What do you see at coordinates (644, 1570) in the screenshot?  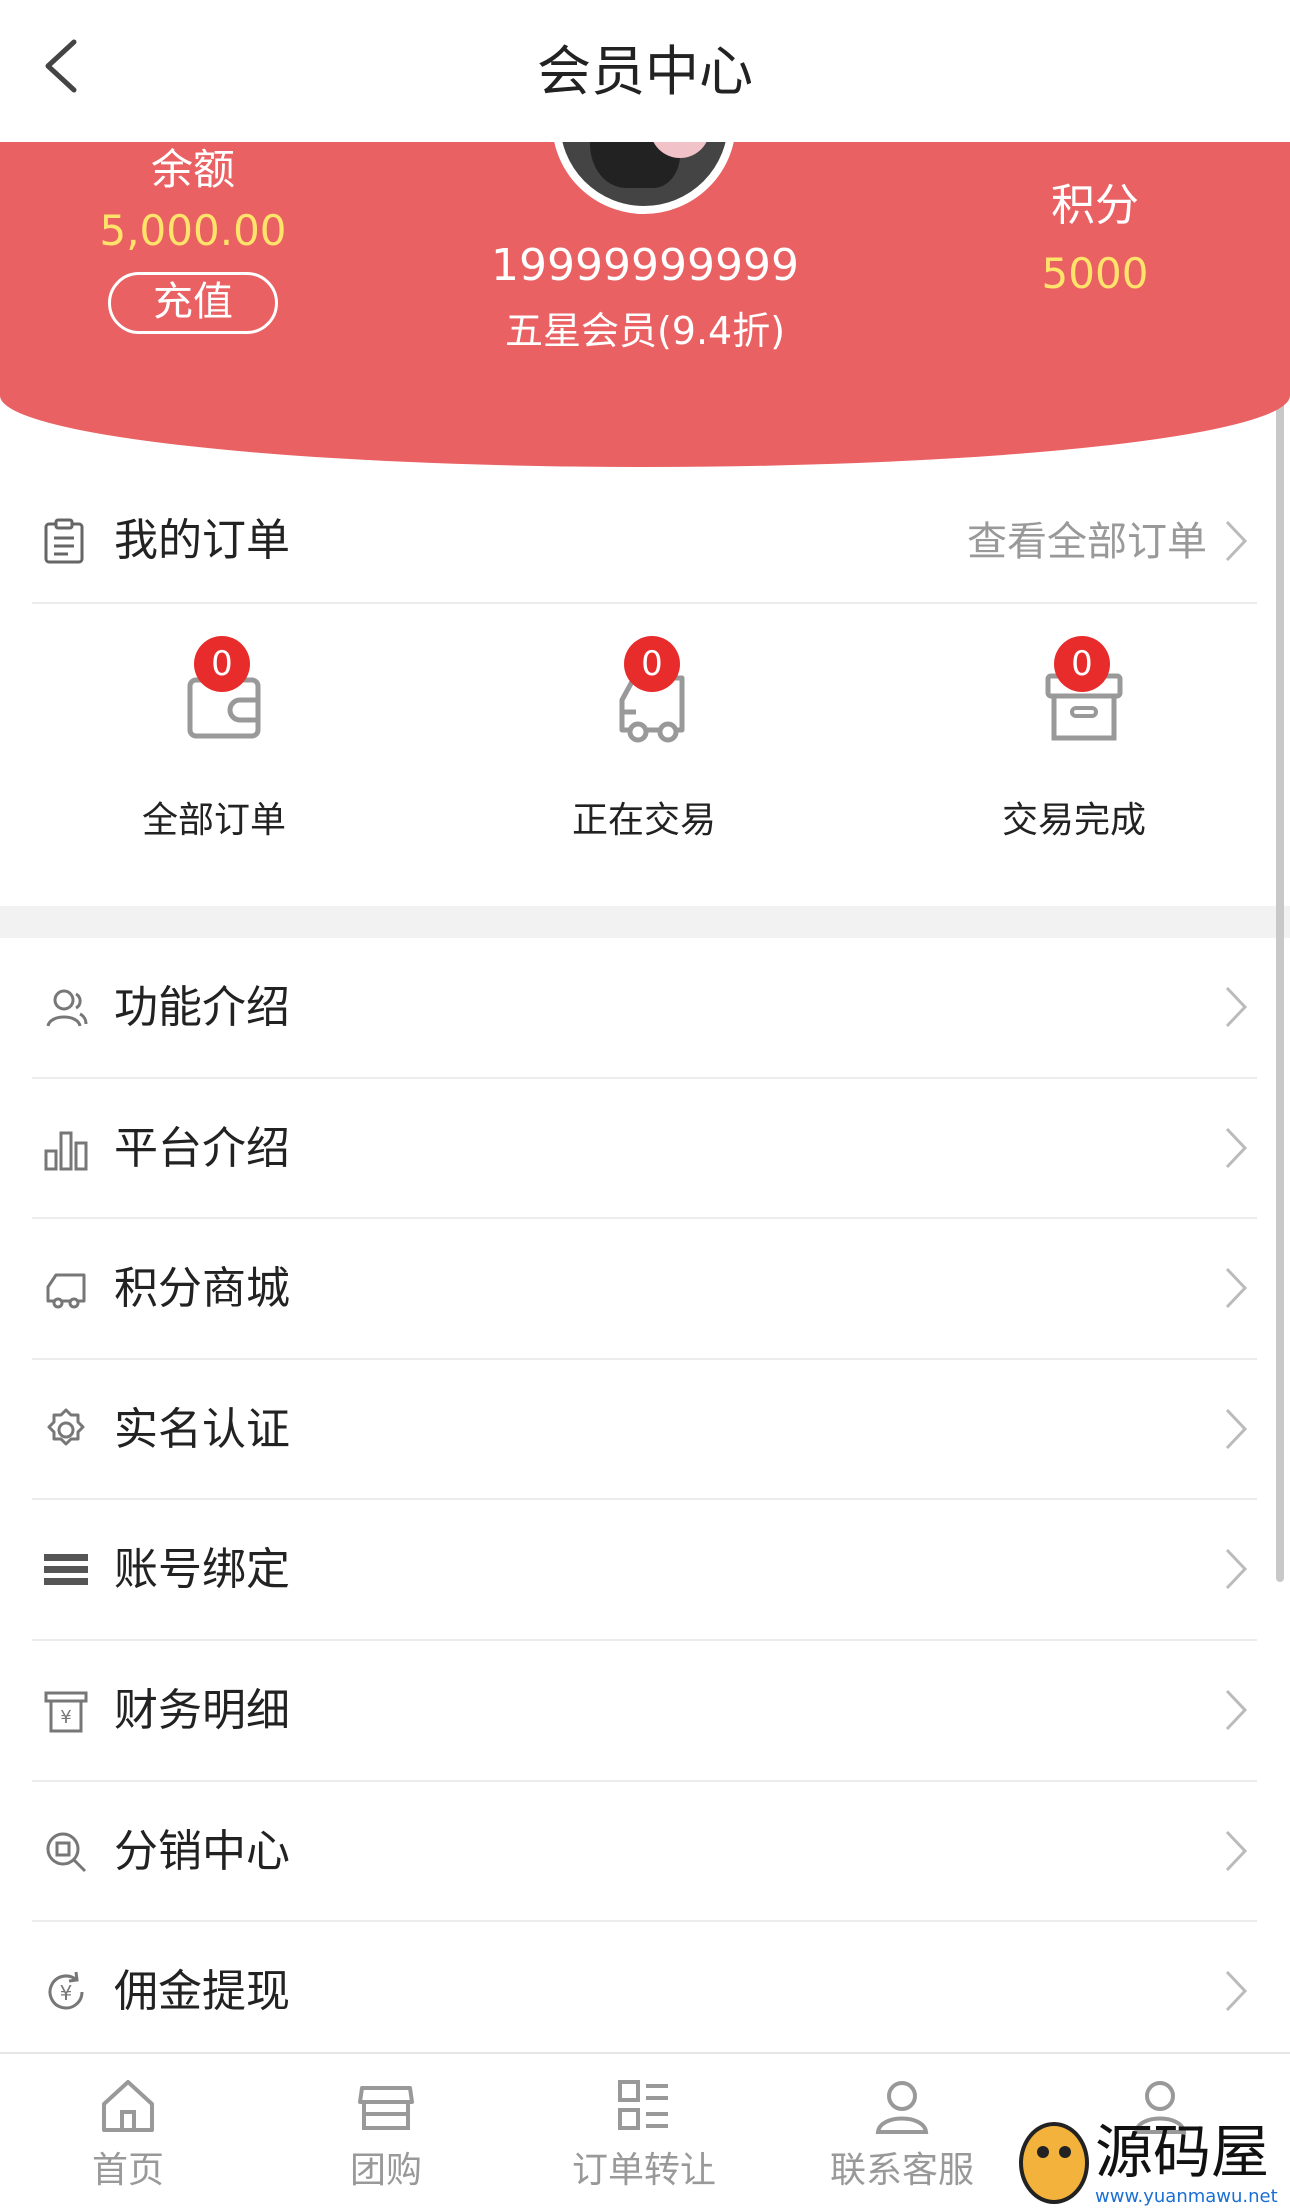 I see `menu-item-account-binding: 账号绑定` at bounding box center [644, 1570].